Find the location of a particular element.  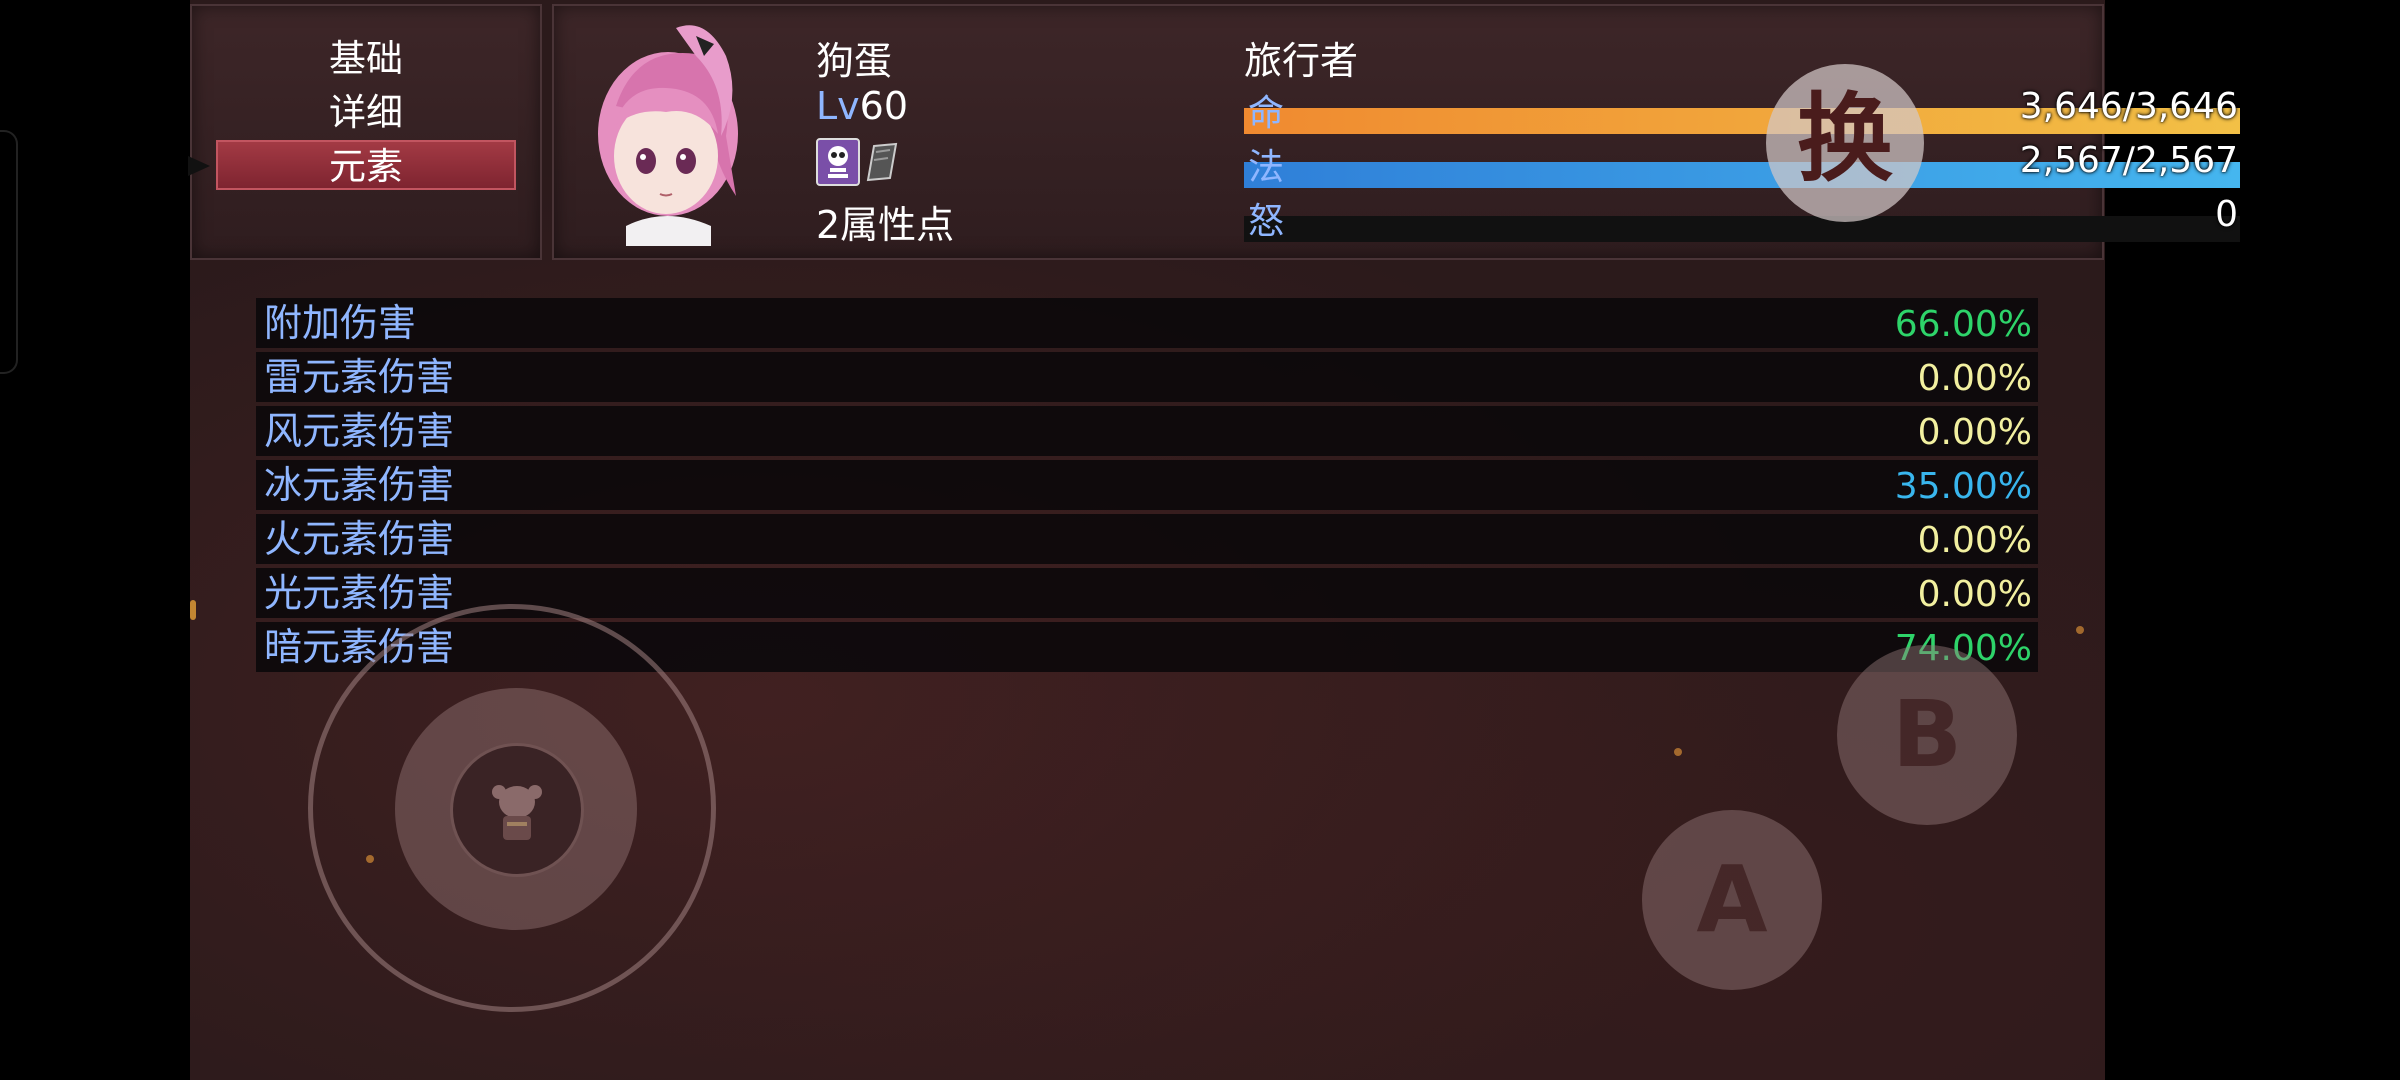

character-name: 狗蛋 is located at coordinates (854, 61).